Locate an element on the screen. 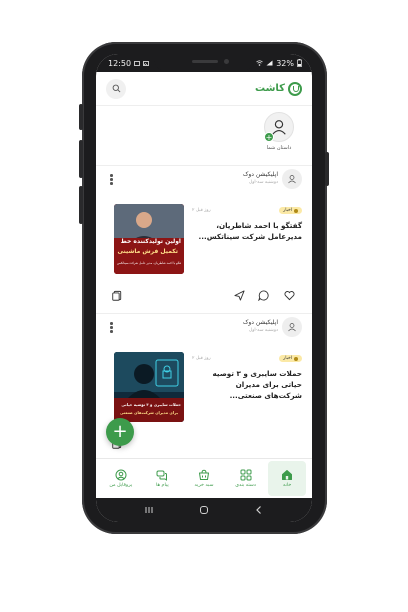  like-button is located at coordinates (289, 295).